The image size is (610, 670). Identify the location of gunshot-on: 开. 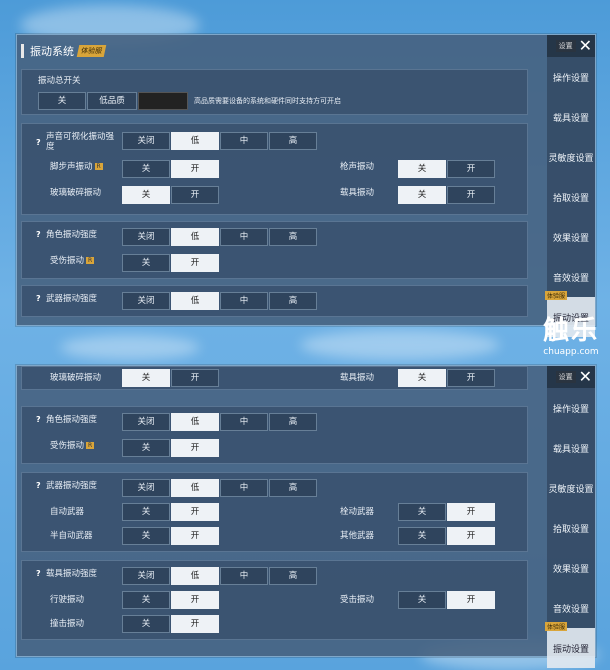
(471, 169).